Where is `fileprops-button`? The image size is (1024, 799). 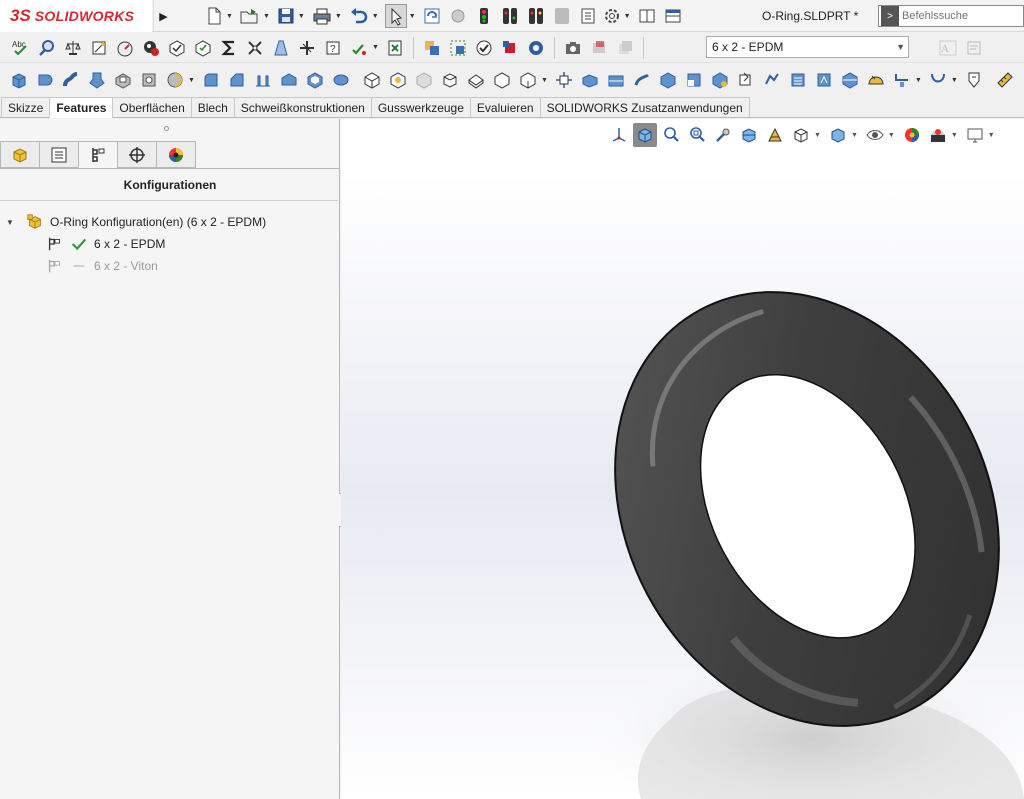
fileprops-button is located at coordinates (458, 16).